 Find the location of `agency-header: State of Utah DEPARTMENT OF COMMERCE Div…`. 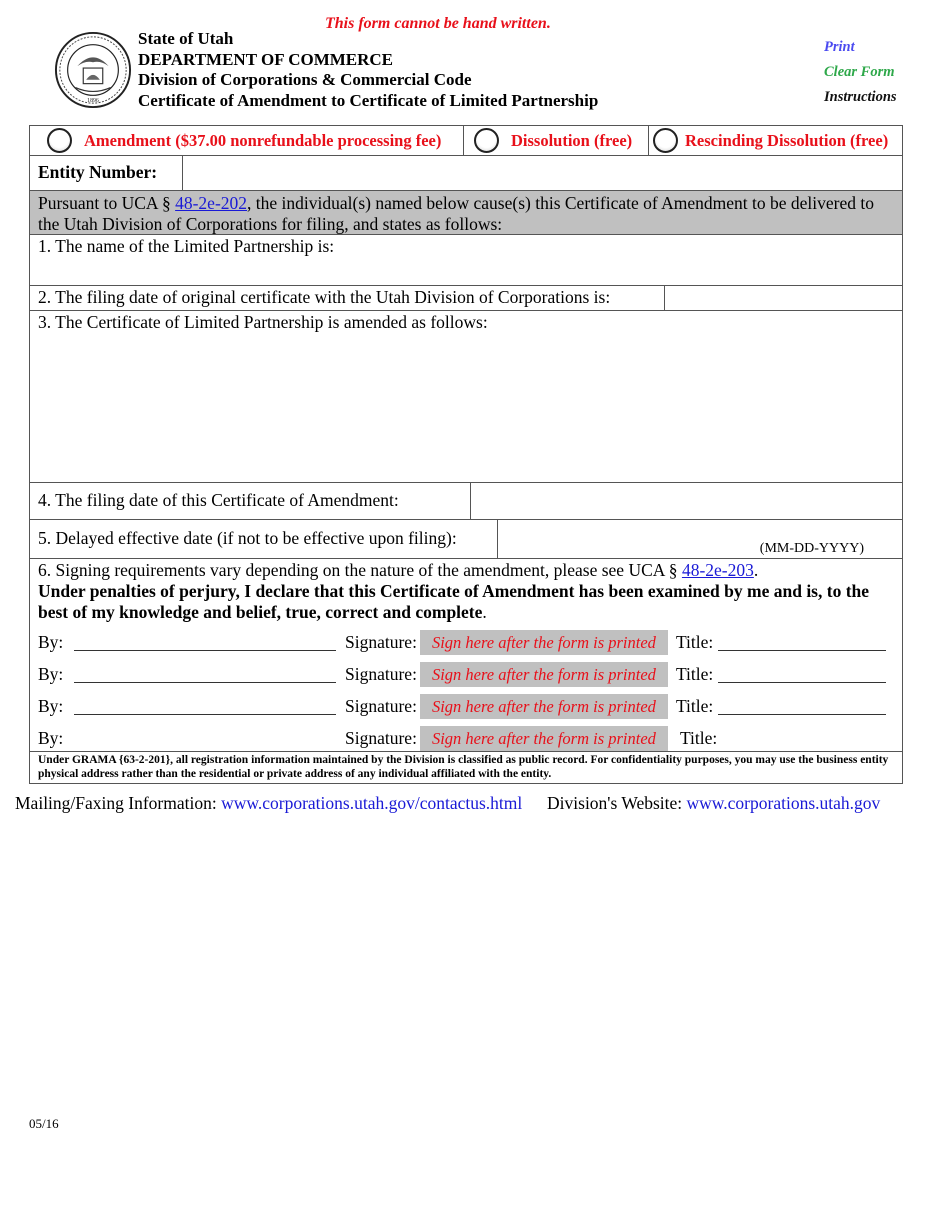

agency-header: State of Utah DEPARTMENT OF COMMERCE Div… is located at coordinates (368, 70).